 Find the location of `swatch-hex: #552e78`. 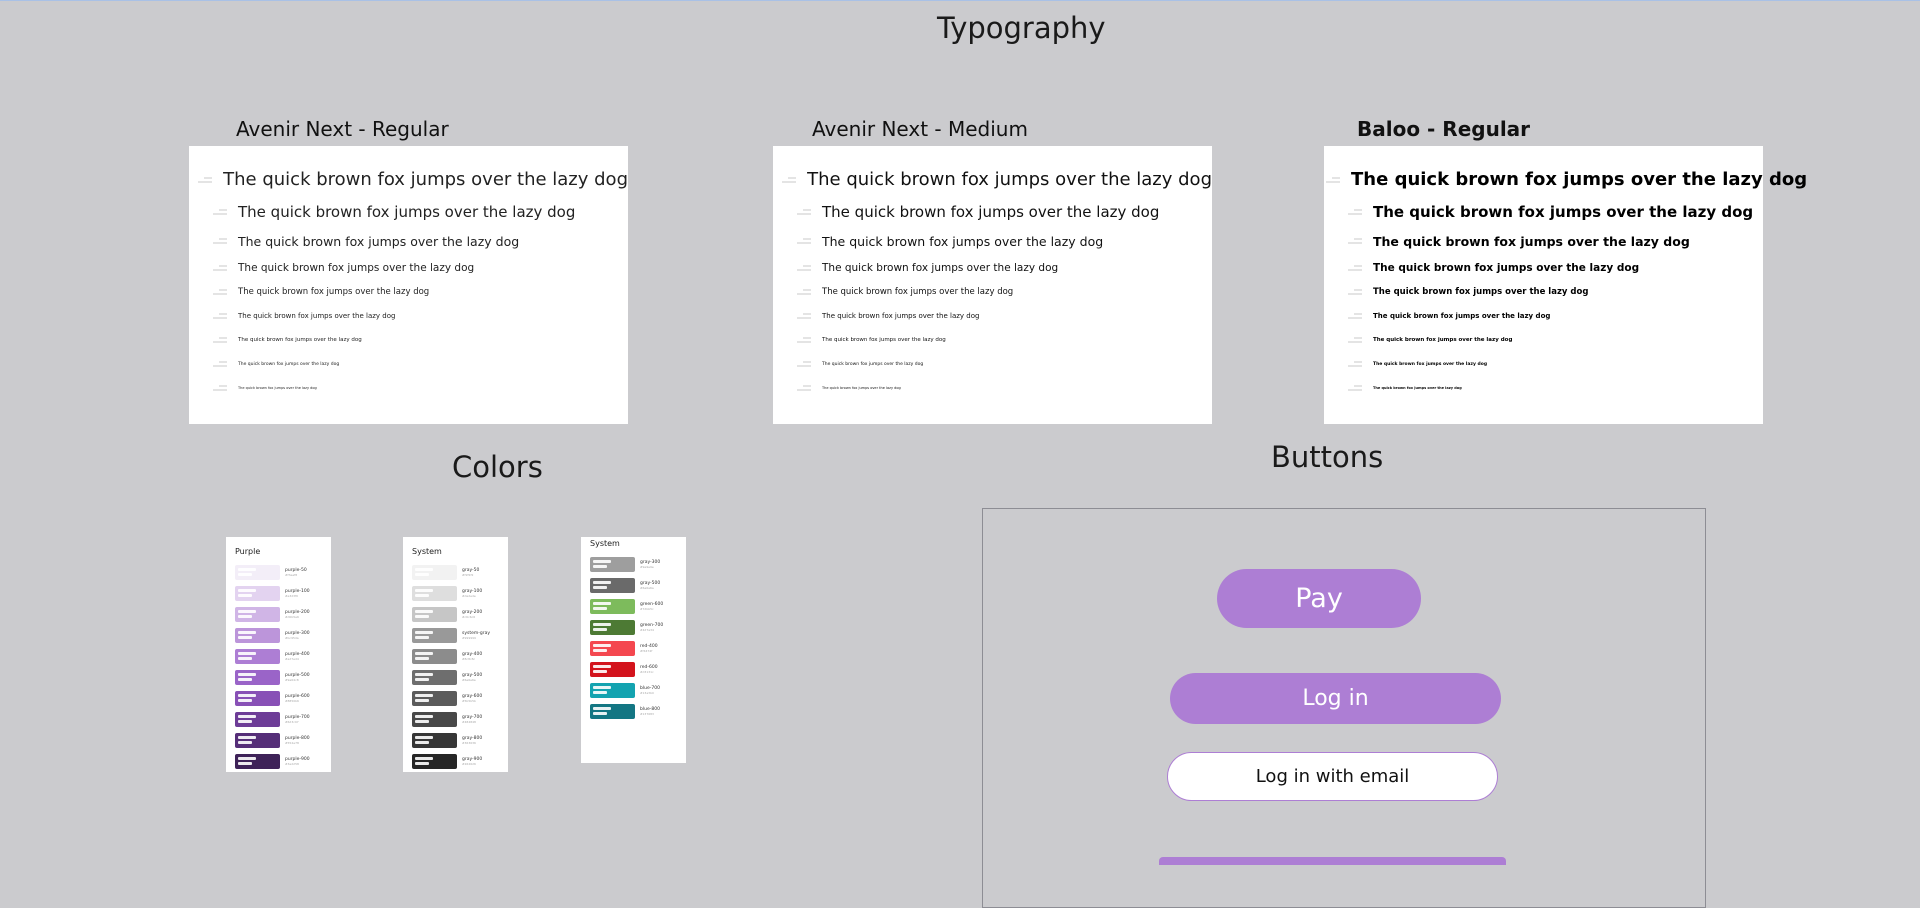

swatch-hex: #552e78 is located at coordinates (292, 743).